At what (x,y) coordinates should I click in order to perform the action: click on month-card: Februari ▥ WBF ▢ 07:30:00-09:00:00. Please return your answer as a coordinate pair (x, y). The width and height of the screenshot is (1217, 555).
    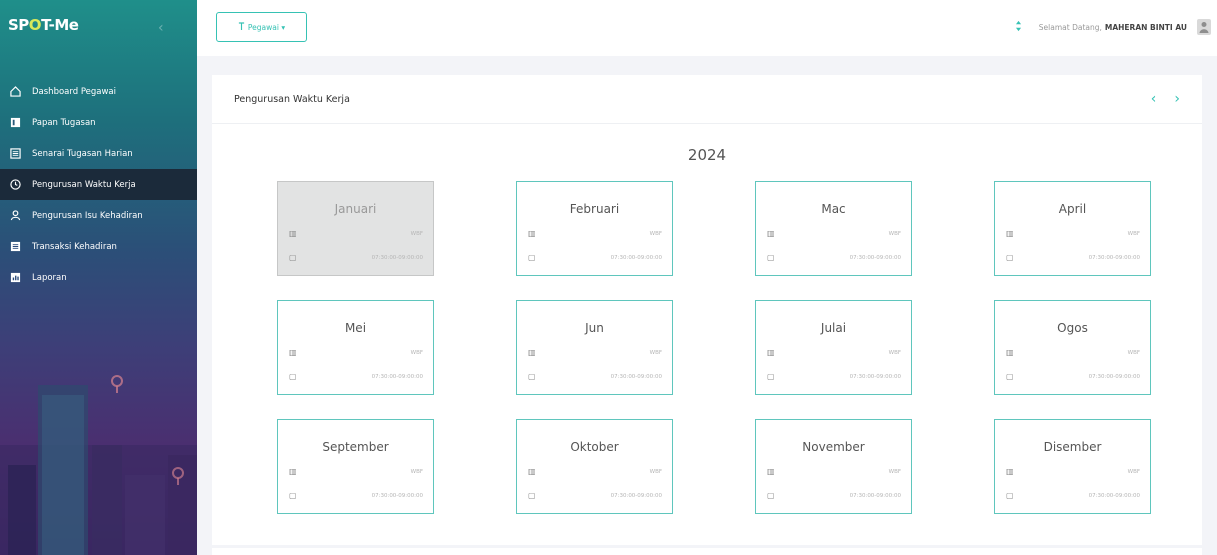
    Looking at the image, I should click on (594, 228).